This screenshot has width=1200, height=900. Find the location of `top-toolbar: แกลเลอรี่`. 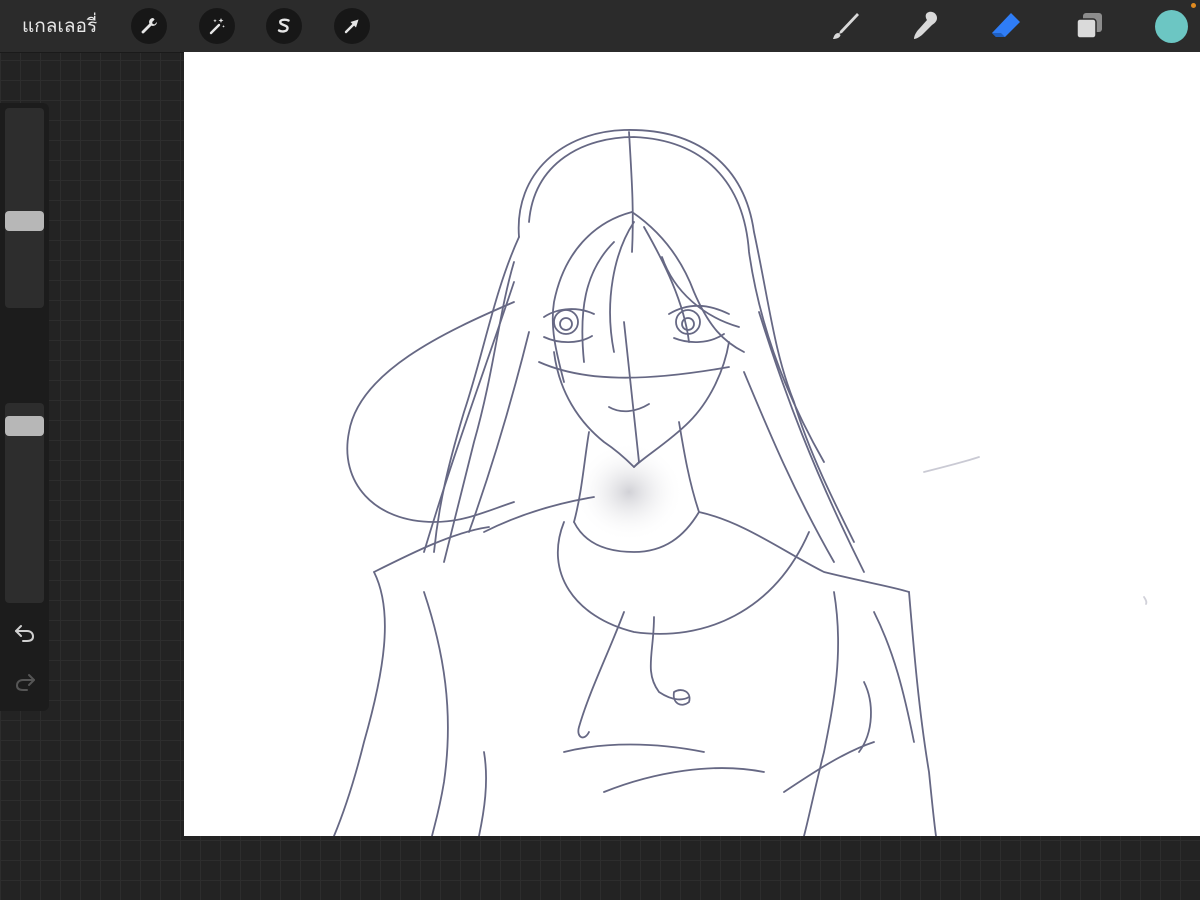

top-toolbar: แกลเลอรี่ is located at coordinates (600, 26).